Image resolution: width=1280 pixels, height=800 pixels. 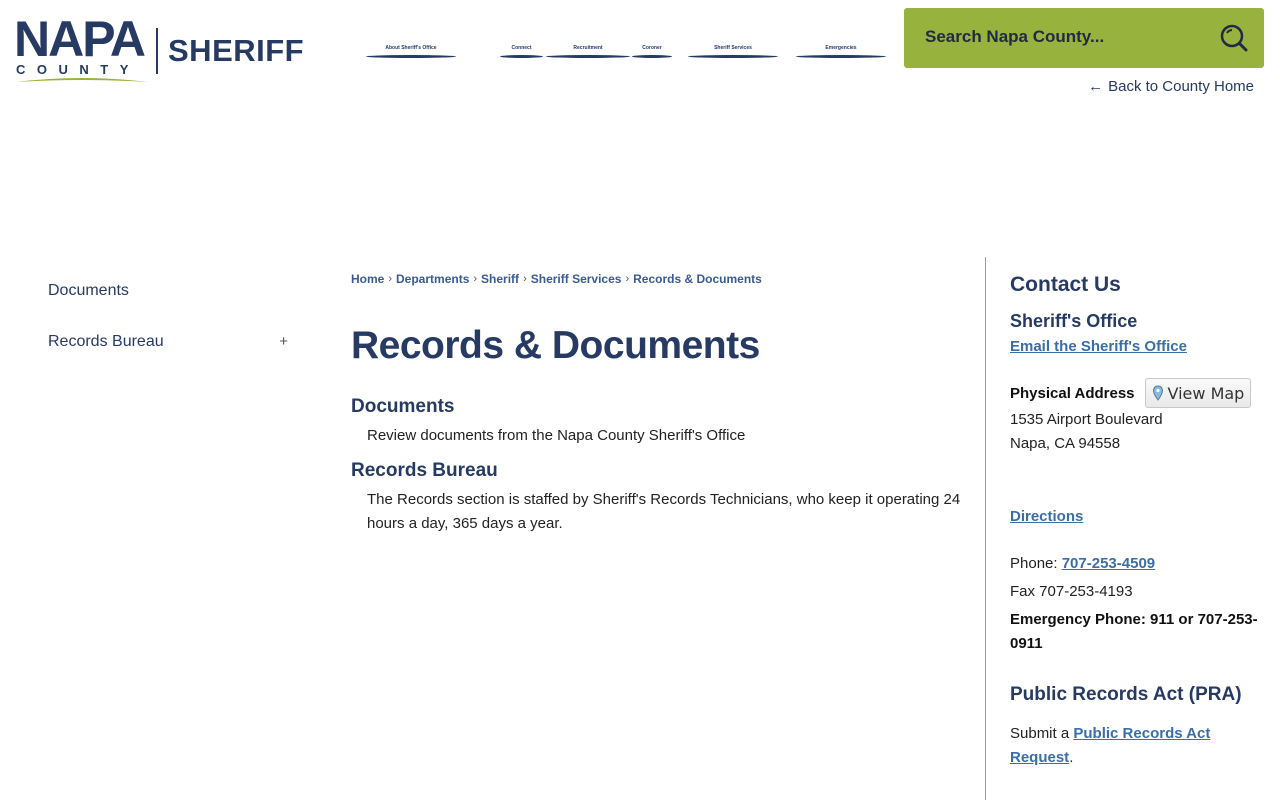 I want to click on directions-link: Directions, so click(x=1046, y=516).